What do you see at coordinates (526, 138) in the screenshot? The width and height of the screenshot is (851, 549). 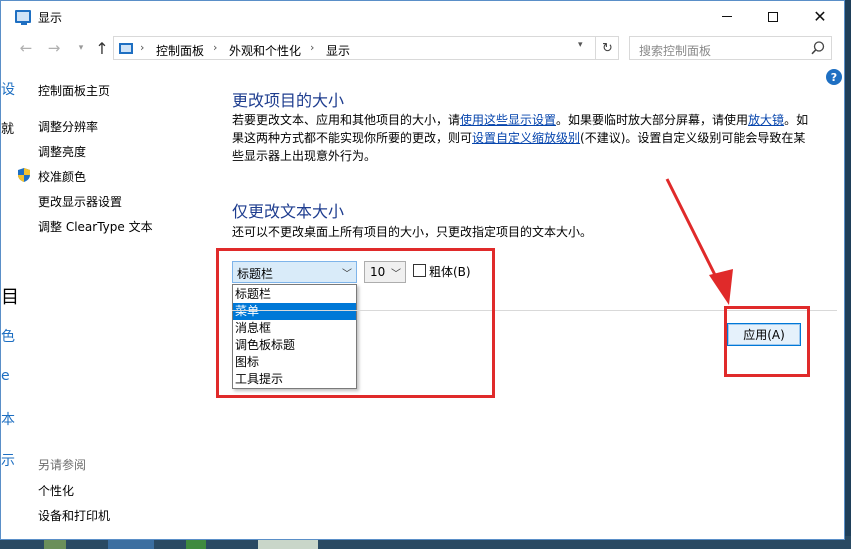 I see `custom-scaling-link: 设置自定义缩放级别` at bounding box center [526, 138].